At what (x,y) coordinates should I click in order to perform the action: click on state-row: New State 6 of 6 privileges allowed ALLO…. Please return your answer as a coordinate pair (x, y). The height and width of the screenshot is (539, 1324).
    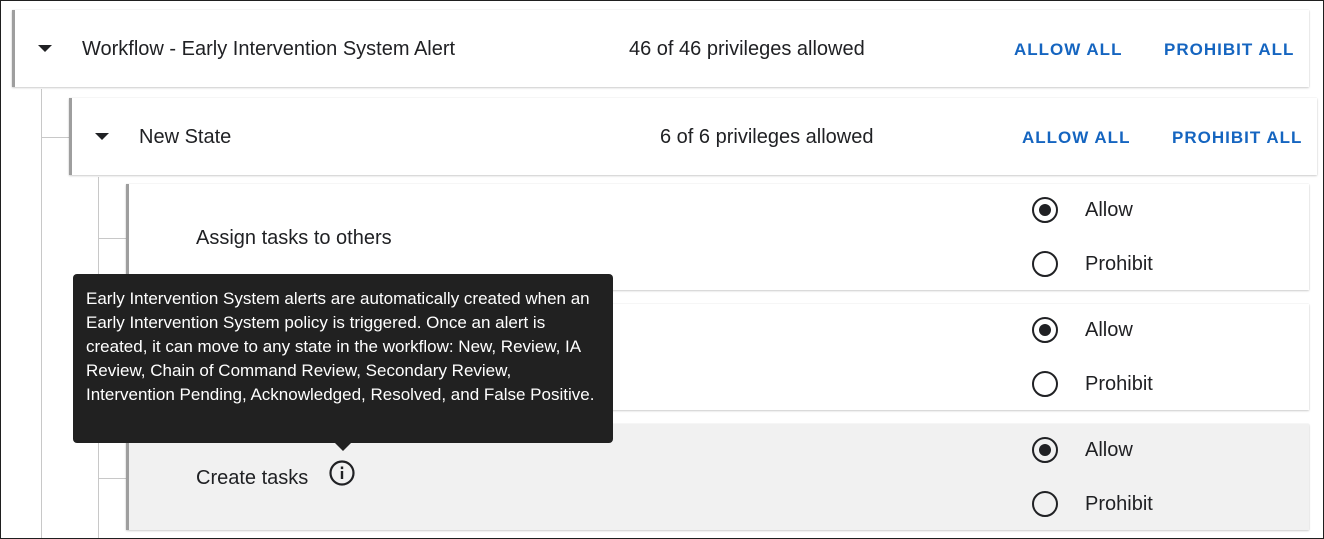
    Looking at the image, I should click on (693, 136).